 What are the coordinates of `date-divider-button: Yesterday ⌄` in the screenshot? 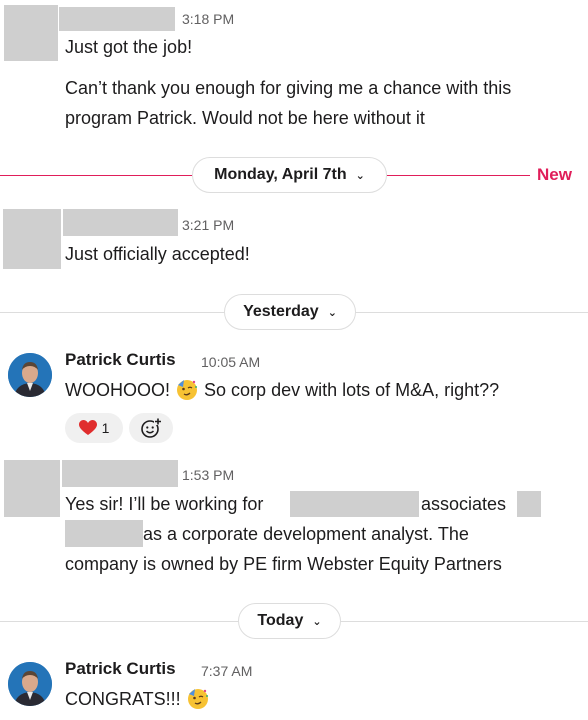 It's located at (290, 312).